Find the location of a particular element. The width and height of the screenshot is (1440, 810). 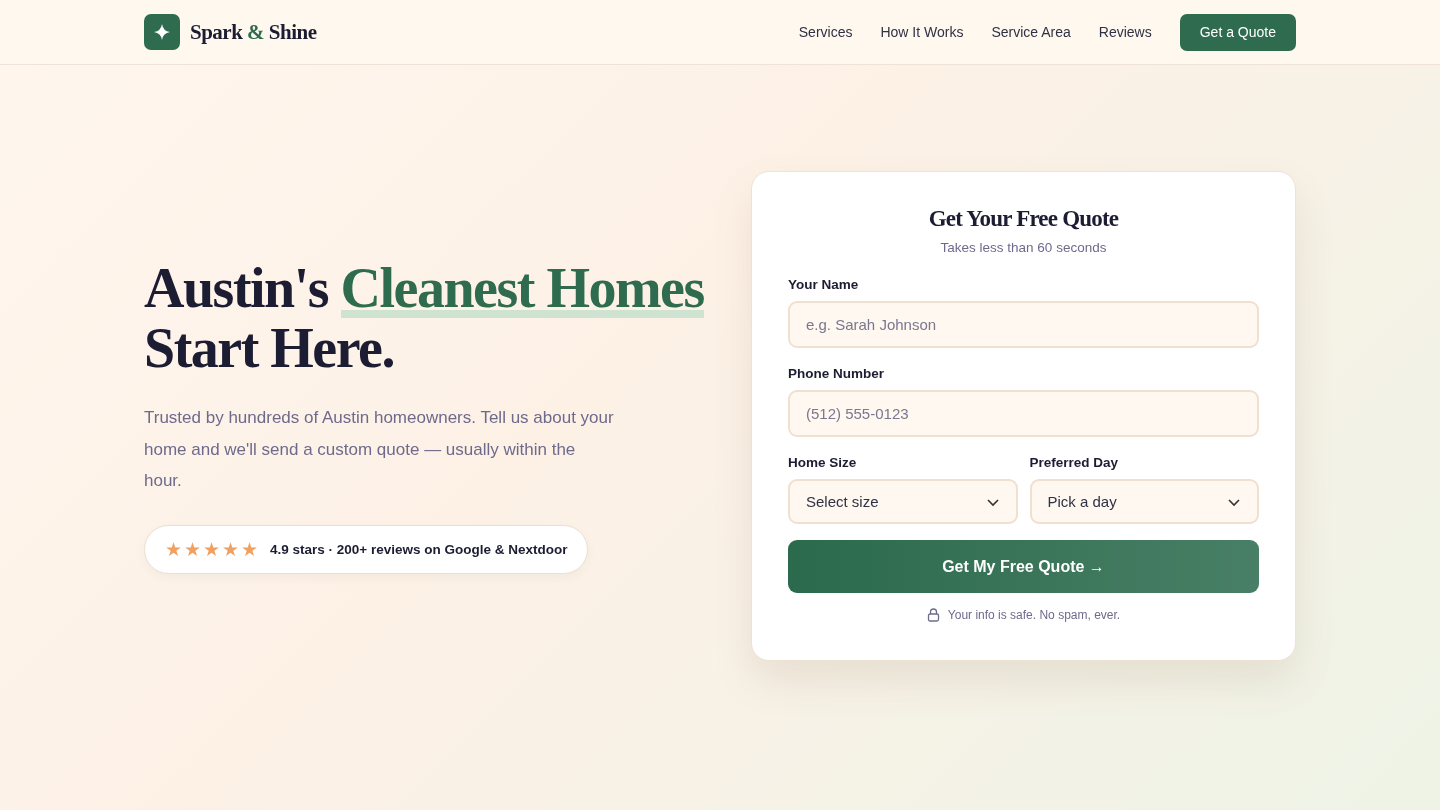

nav-link: How It Works is located at coordinates (922, 32).